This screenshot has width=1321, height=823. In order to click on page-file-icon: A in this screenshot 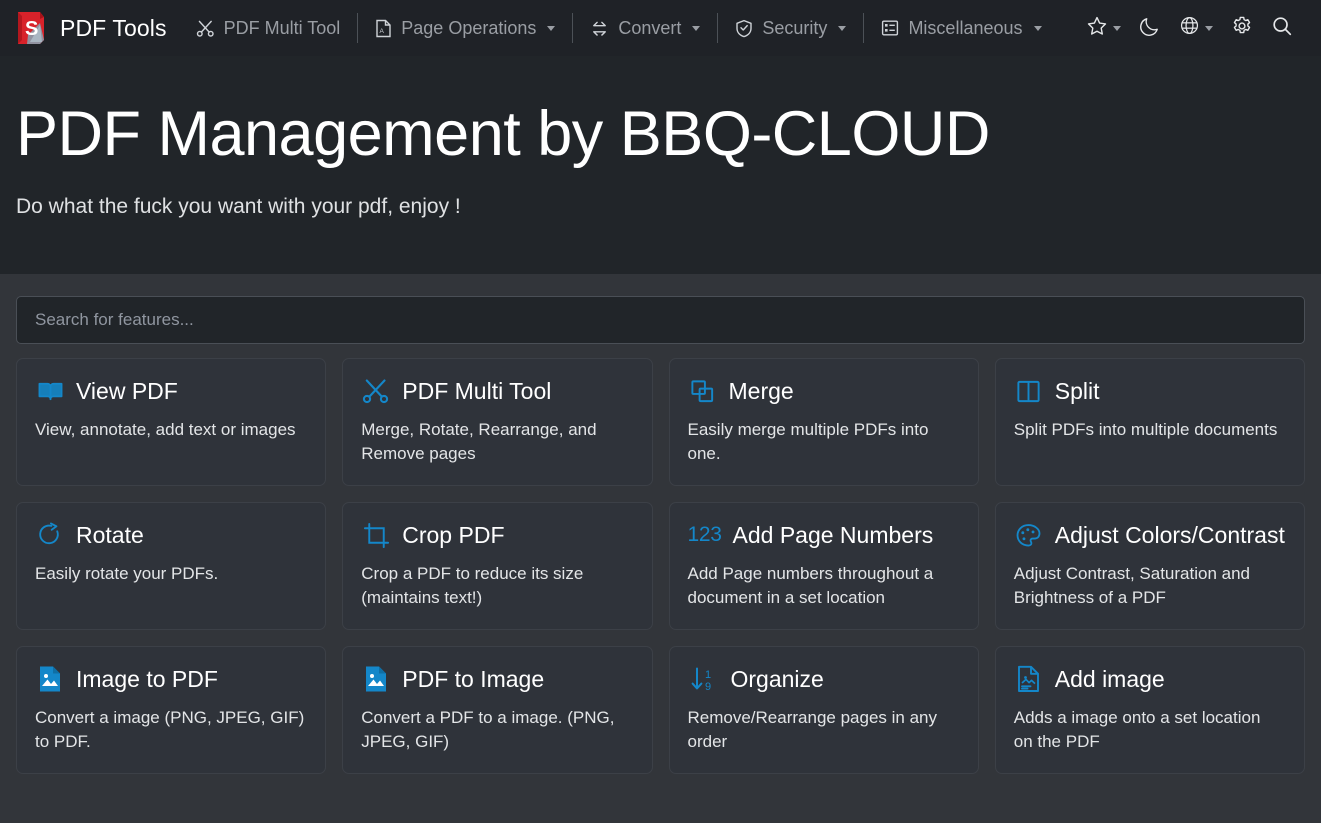, I will do `click(383, 28)`.